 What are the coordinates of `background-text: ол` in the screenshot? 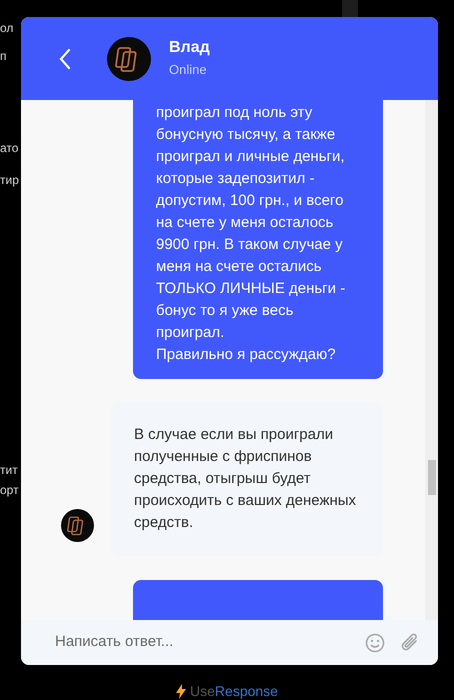 It's located at (7, 28).